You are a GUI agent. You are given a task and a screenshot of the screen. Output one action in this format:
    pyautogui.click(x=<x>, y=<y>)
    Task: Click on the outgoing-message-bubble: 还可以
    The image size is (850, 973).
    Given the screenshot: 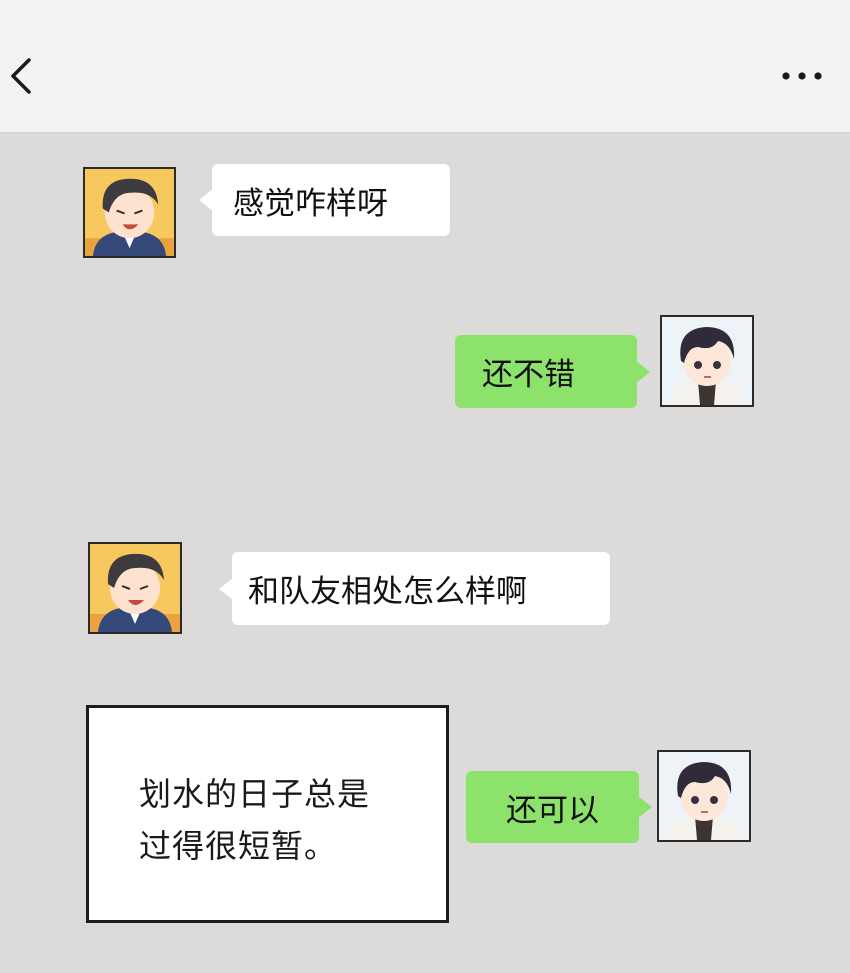 What is the action you would take?
    pyautogui.click(x=559, y=807)
    